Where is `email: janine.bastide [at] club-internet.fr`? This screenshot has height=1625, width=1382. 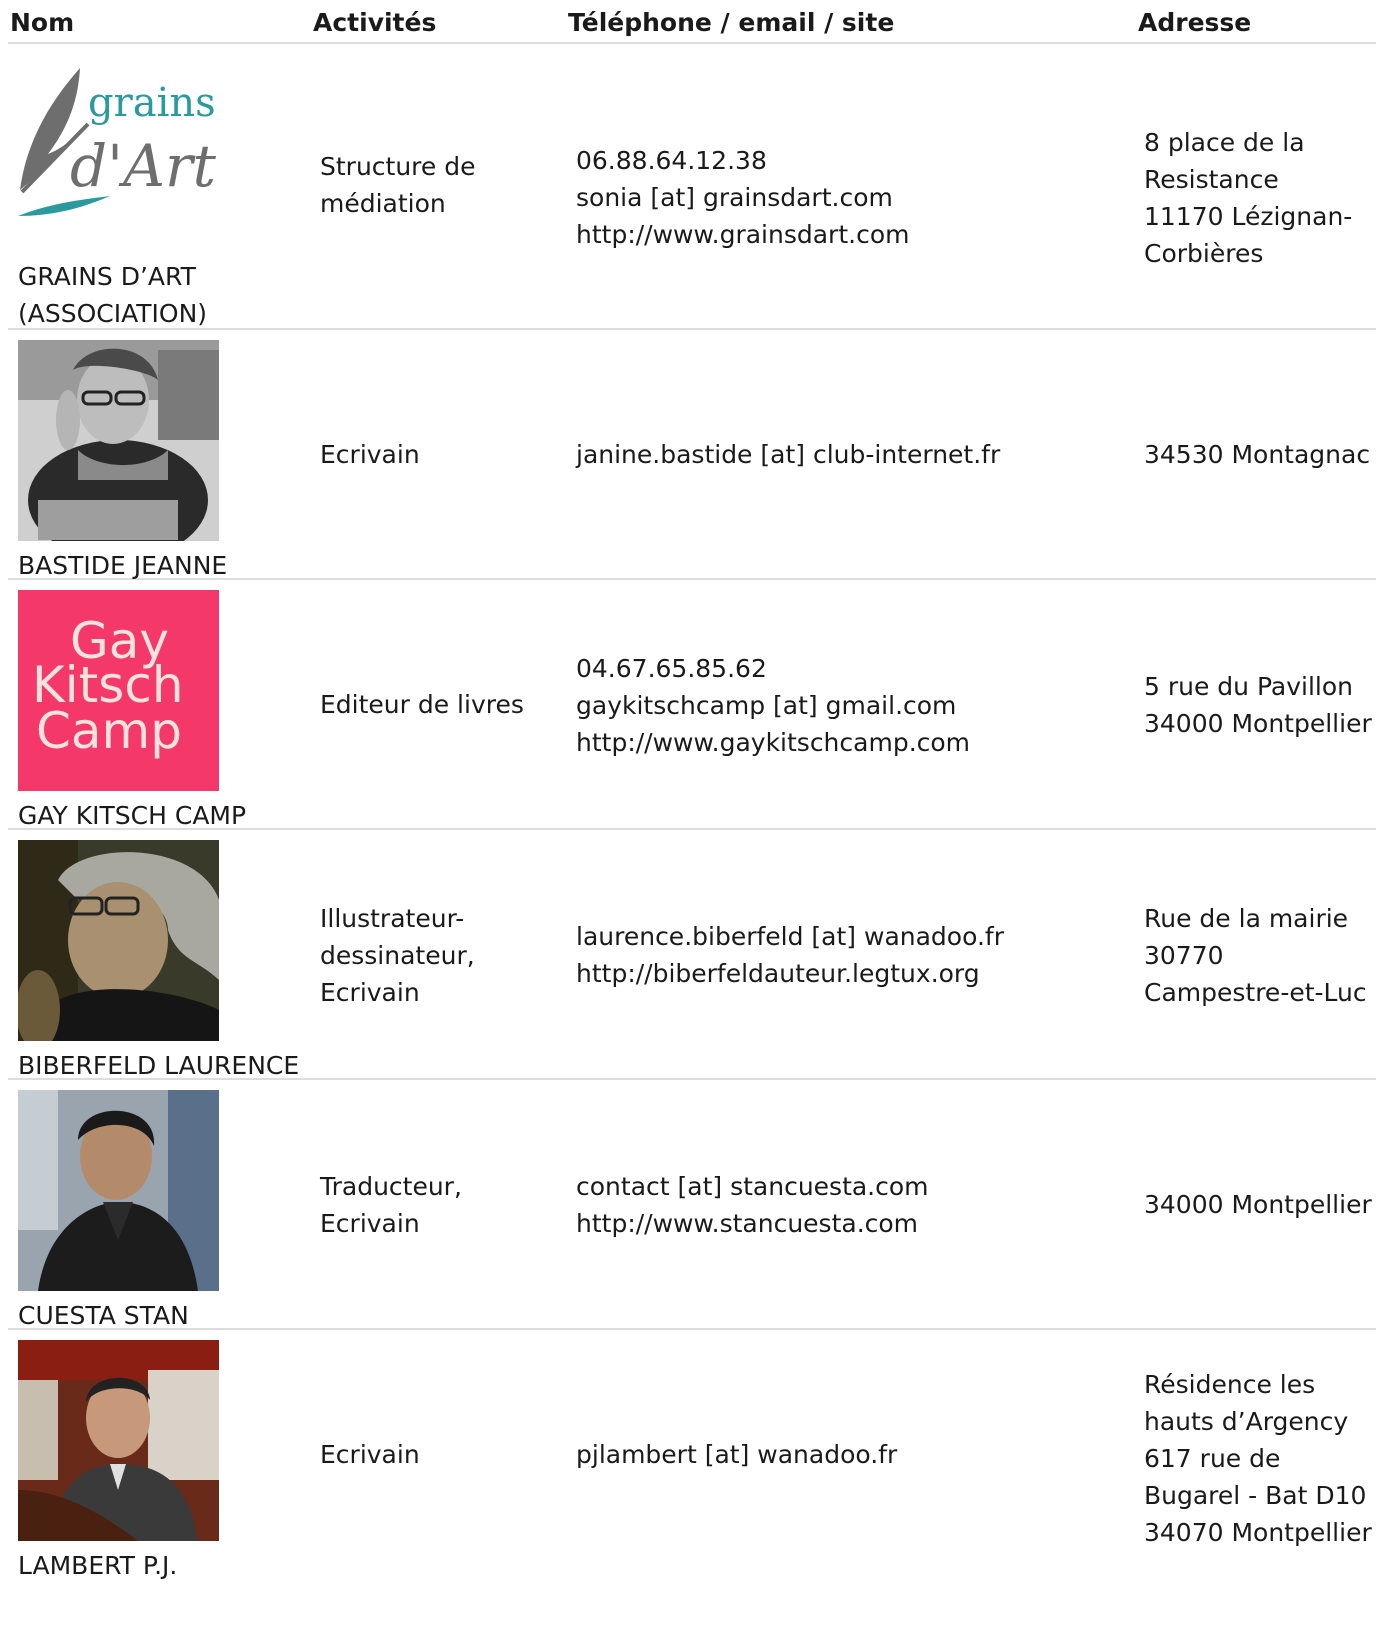 email: janine.bastide [at] club-internet.fr is located at coordinates (856, 454).